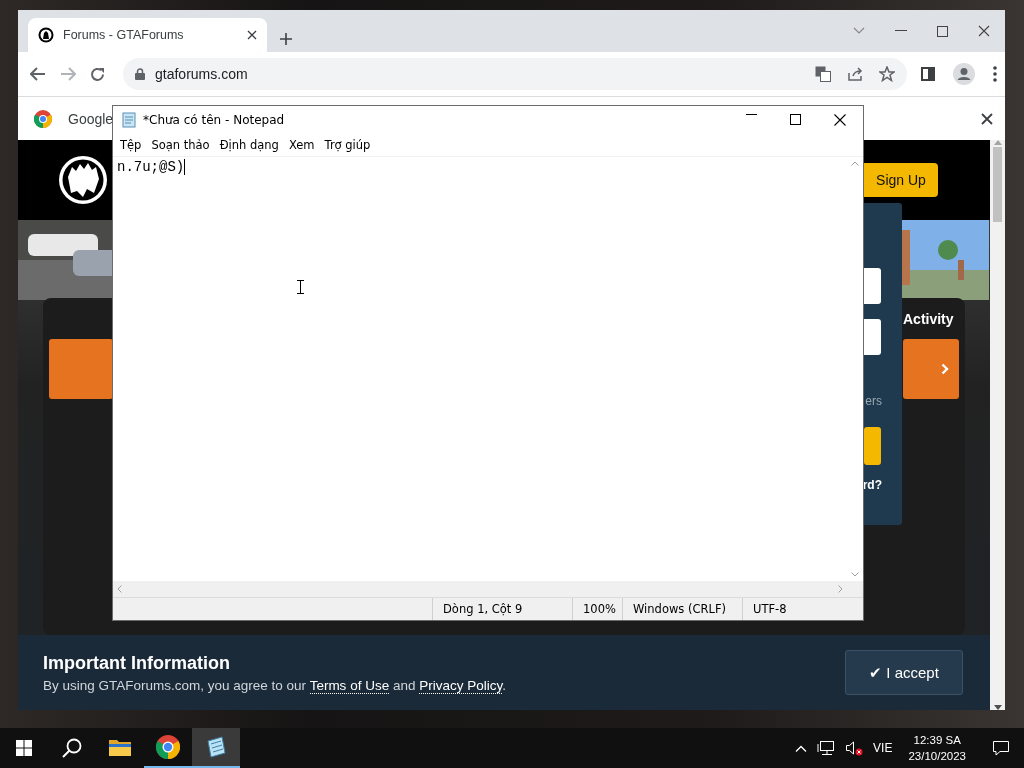  I want to click on browser-tab: Forums - GTAForums, so click(147, 35).